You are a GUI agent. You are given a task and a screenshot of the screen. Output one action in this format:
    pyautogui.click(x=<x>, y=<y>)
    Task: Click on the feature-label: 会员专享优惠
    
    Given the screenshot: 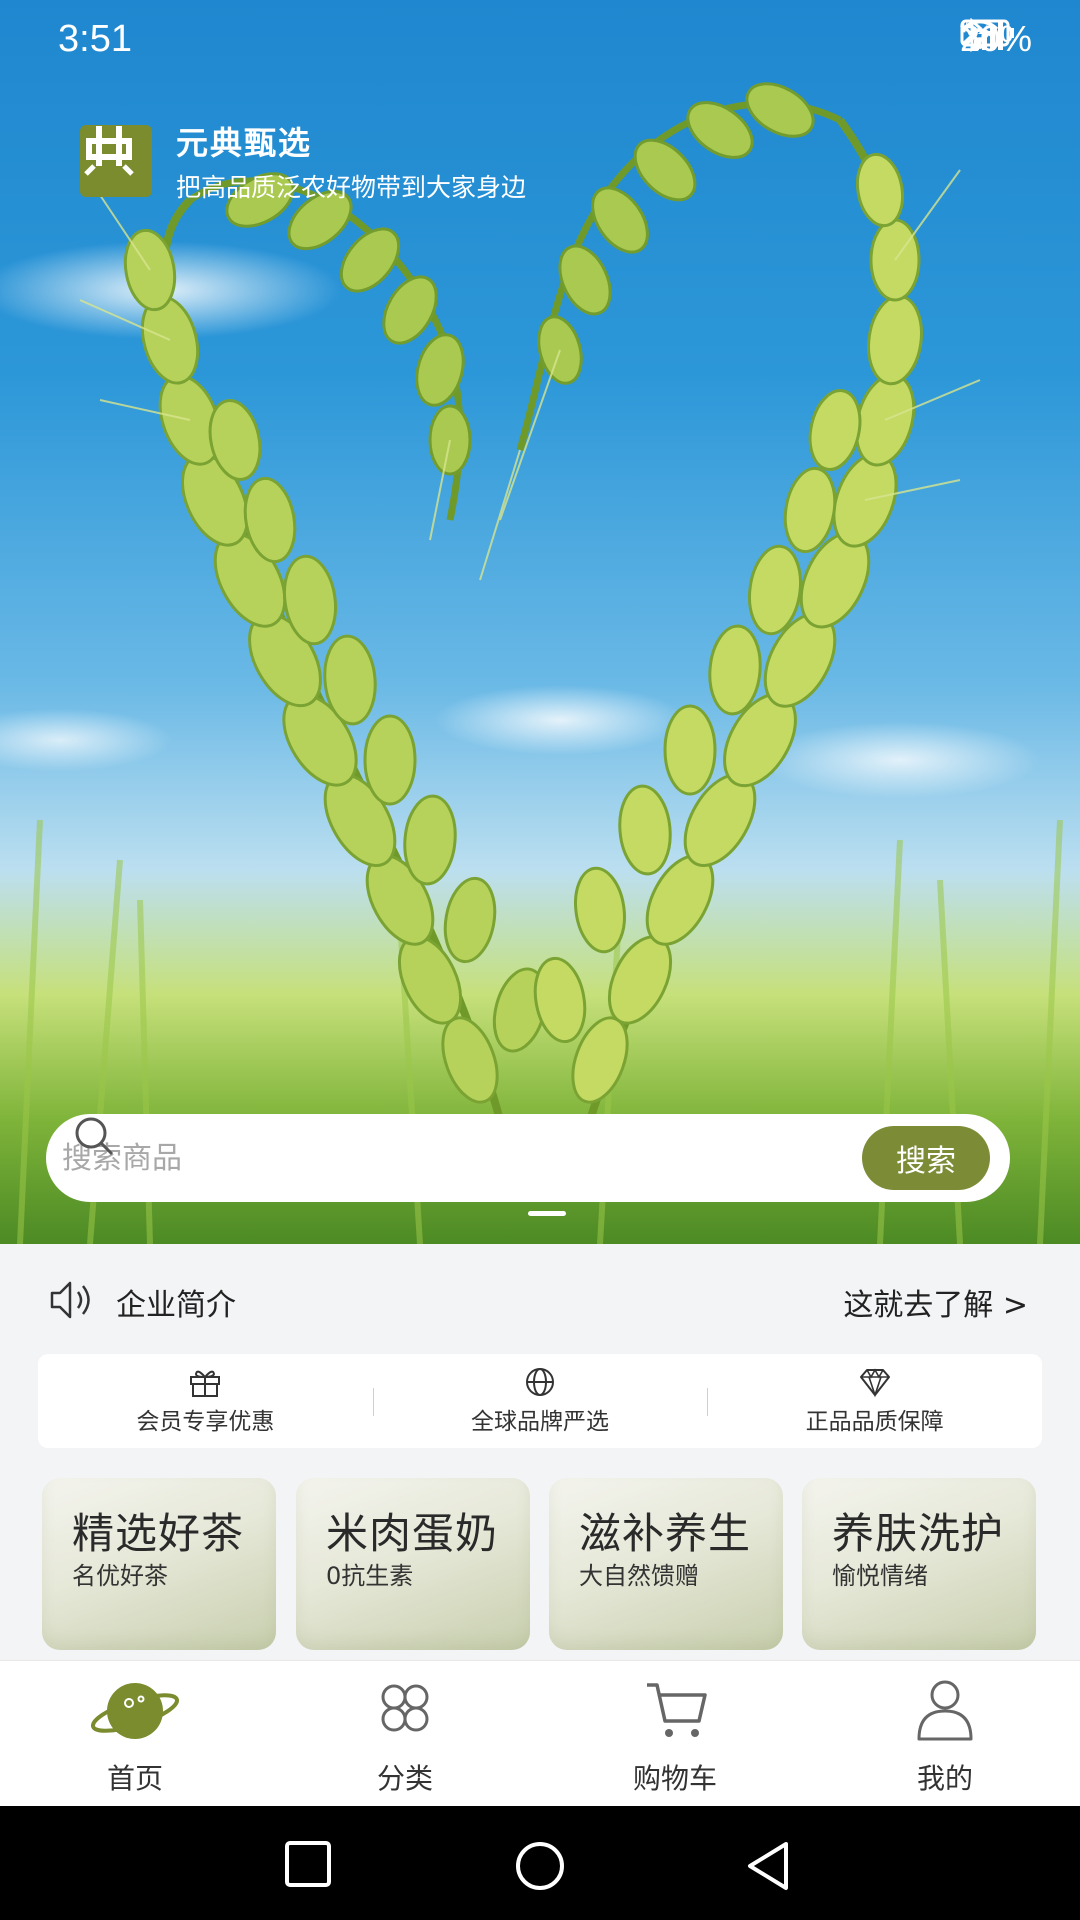 What is the action you would take?
    pyautogui.click(x=205, y=1422)
    